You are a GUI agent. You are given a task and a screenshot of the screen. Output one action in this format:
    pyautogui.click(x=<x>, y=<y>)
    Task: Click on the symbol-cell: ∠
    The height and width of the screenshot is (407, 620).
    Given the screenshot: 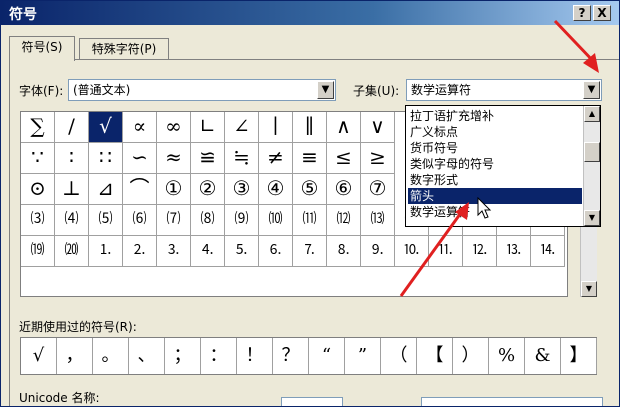 What is the action you would take?
    pyautogui.click(x=242, y=127)
    